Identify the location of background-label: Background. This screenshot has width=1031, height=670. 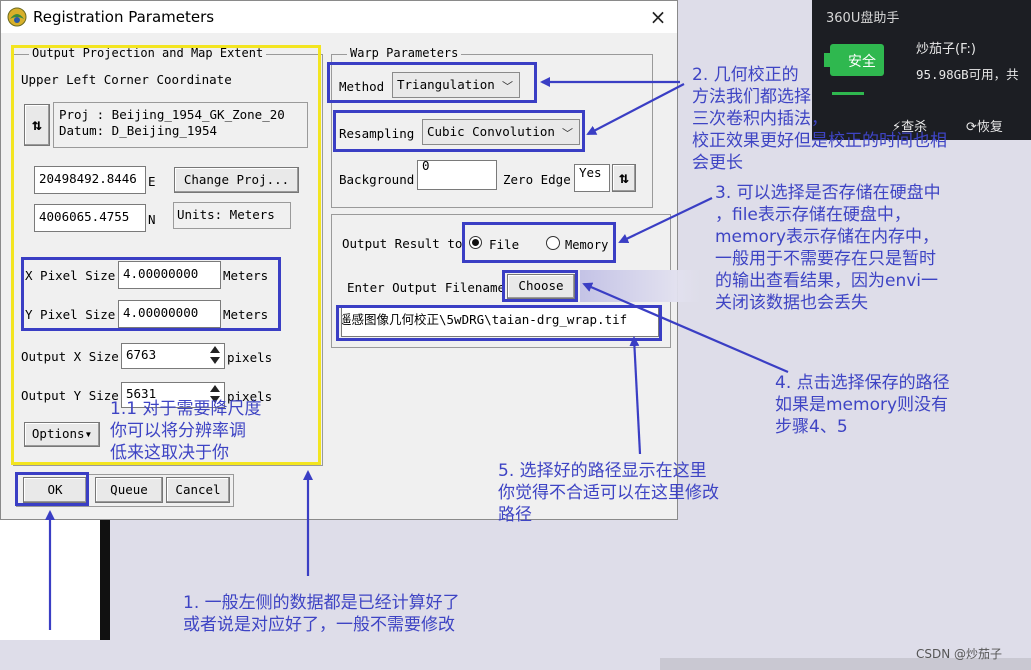
(377, 179).